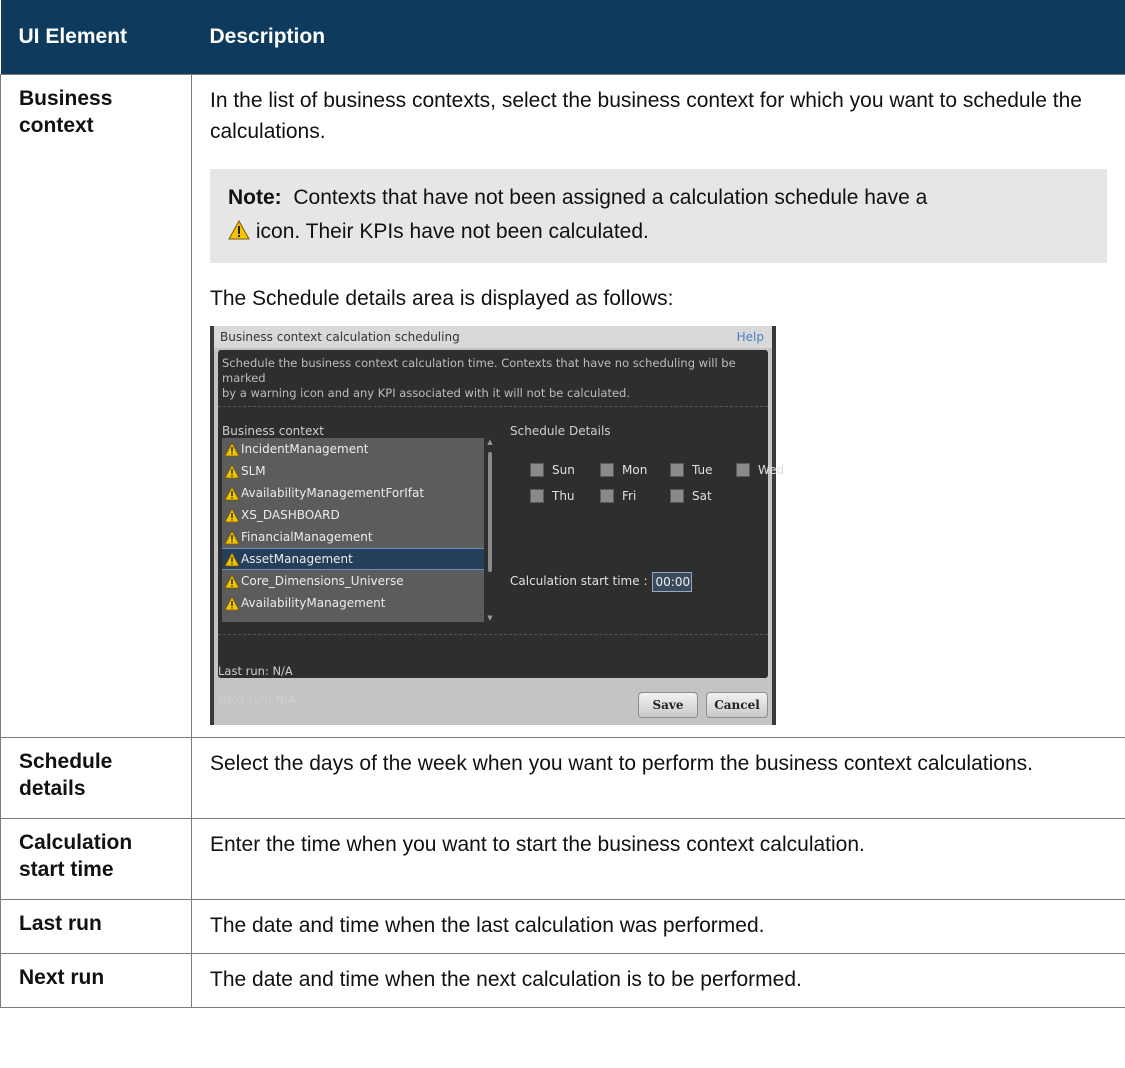  Describe the element at coordinates (563, 495) in the screenshot. I see `day-label: Thu` at that location.